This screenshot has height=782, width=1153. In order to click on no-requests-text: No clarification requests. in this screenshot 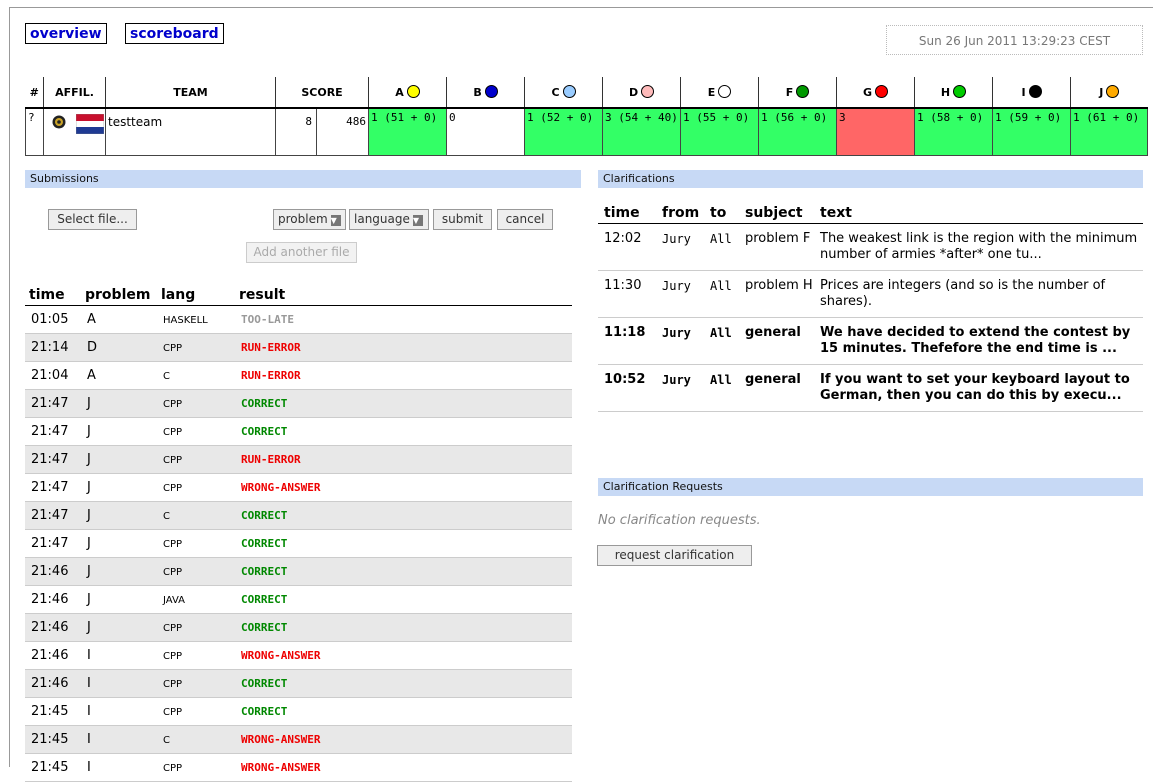, I will do `click(679, 520)`.